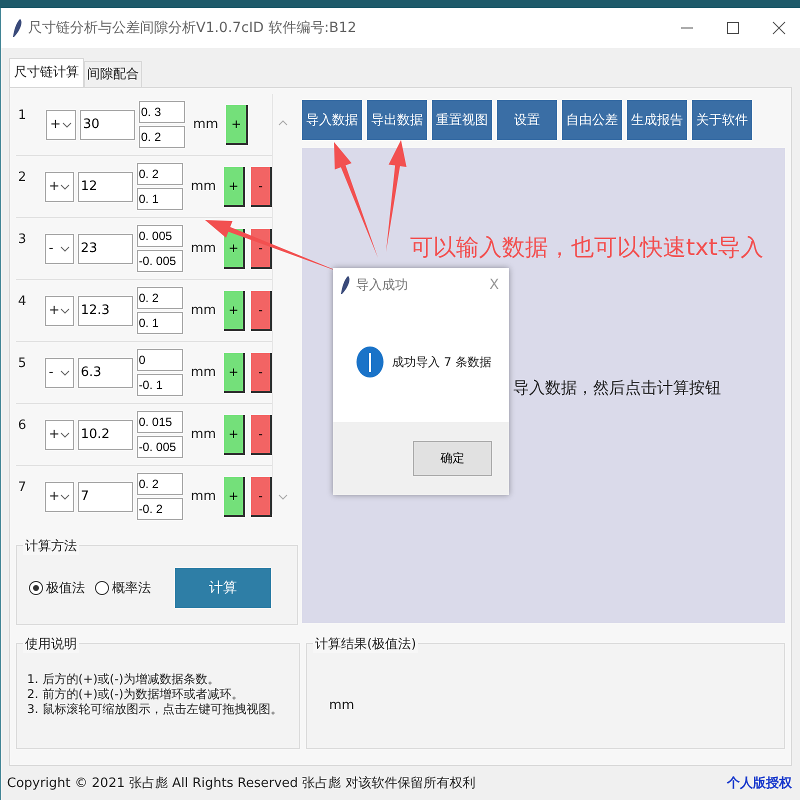 The image size is (800, 800). Describe the element at coordinates (23, 363) in the screenshot. I see `row-number: 5` at that location.